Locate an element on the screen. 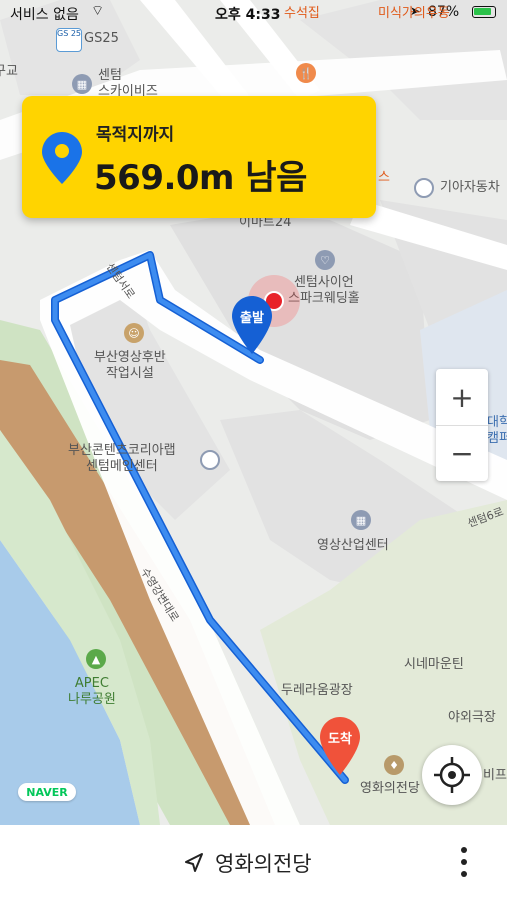  biff-label: 비프 is located at coordinates (495, 775).